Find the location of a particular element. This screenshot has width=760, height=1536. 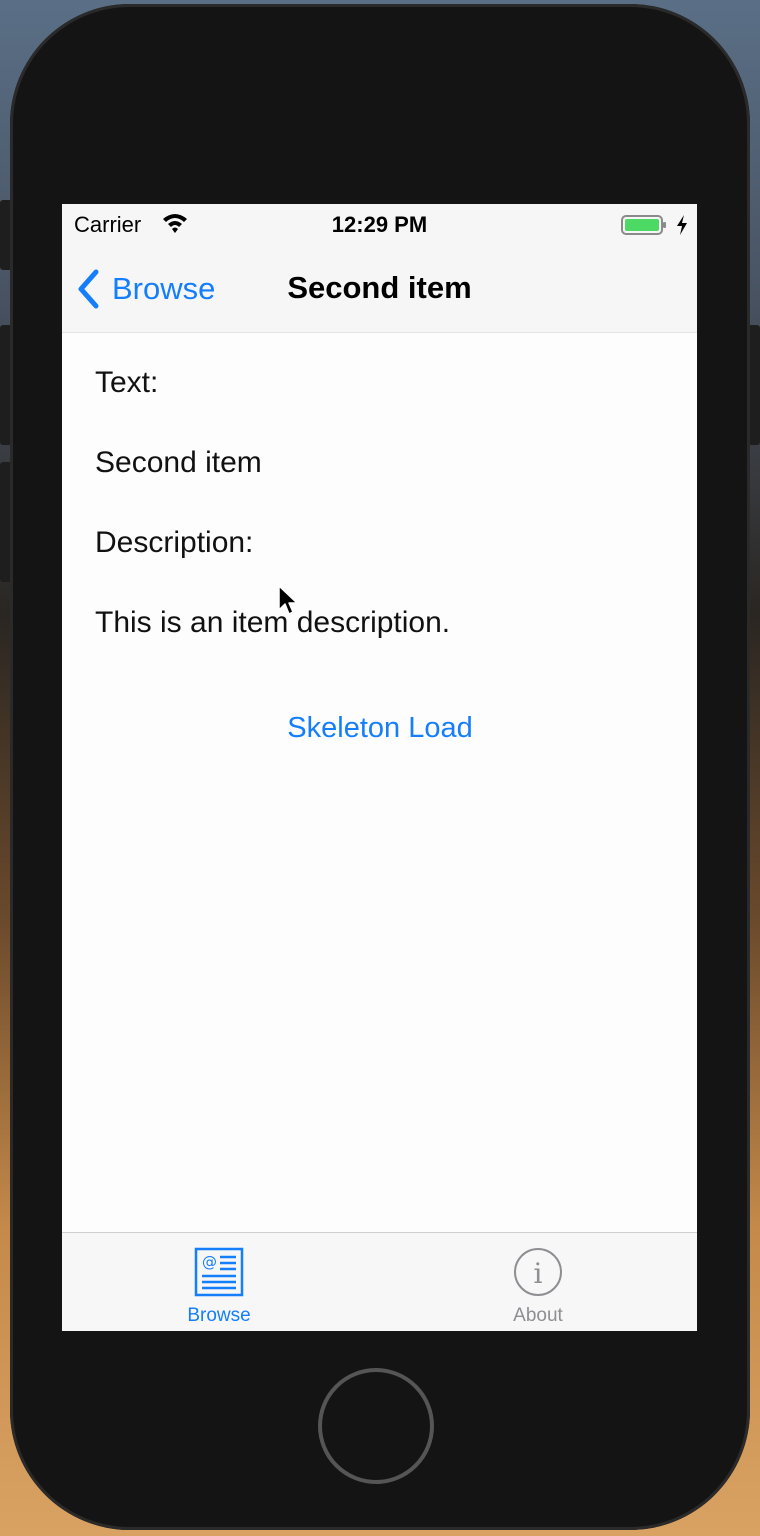

page-title: Second item is located at coordinates (379, 287).